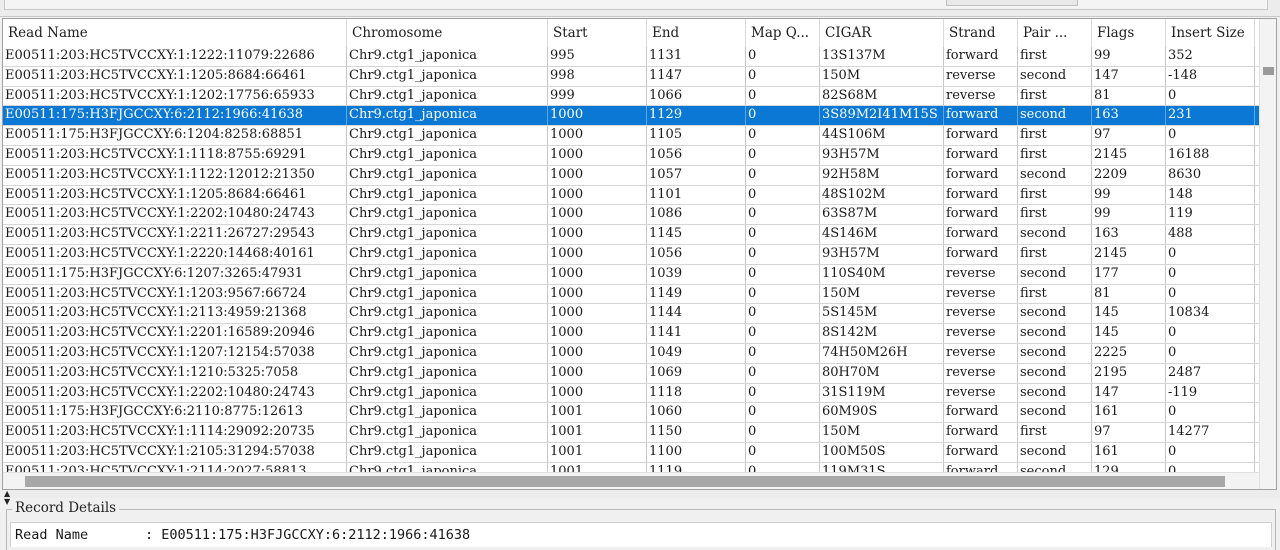  What do you see at coordinates (1129, 56) in the screenshot?
I see `cell-flags: 99` at bounding box center [1129, 56].